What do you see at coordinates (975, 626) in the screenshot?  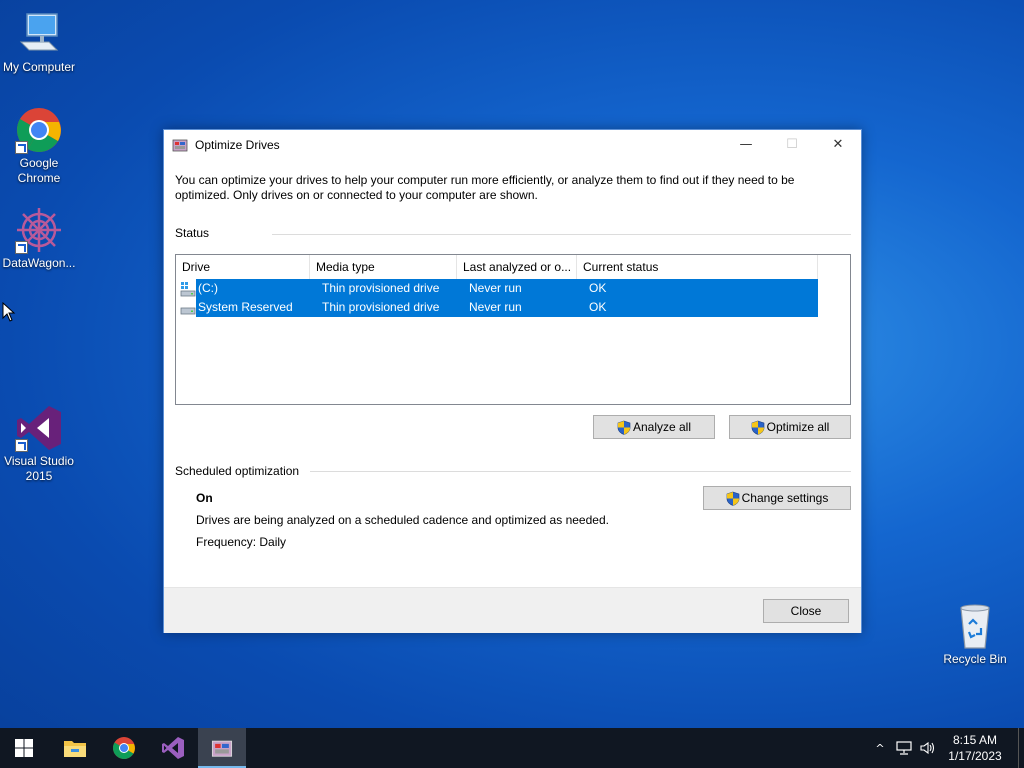 I see `recycle-bin-icon` at bounding box center [975, 626].